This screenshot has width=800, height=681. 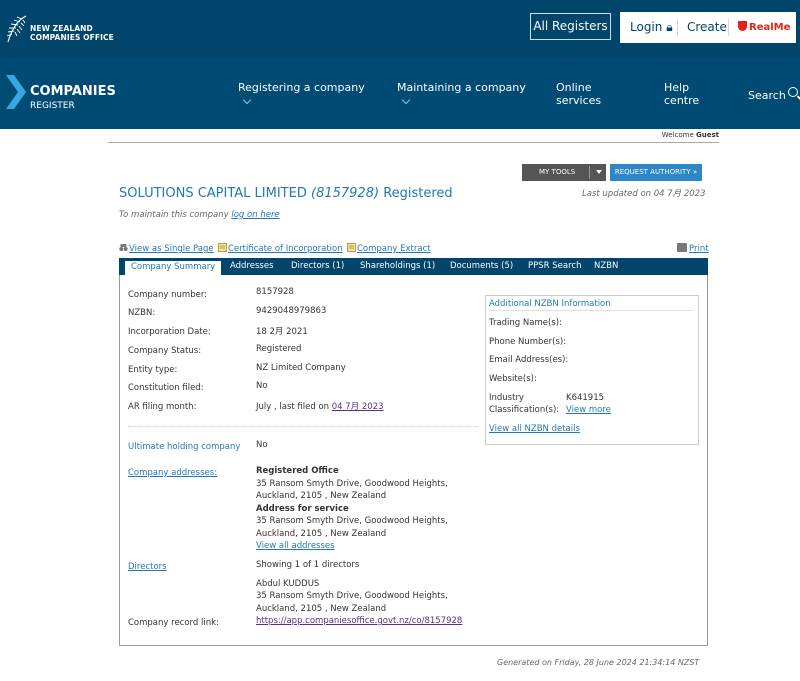 I want to click on nav-label: Maintaining a company, so click(x=461, y=87).